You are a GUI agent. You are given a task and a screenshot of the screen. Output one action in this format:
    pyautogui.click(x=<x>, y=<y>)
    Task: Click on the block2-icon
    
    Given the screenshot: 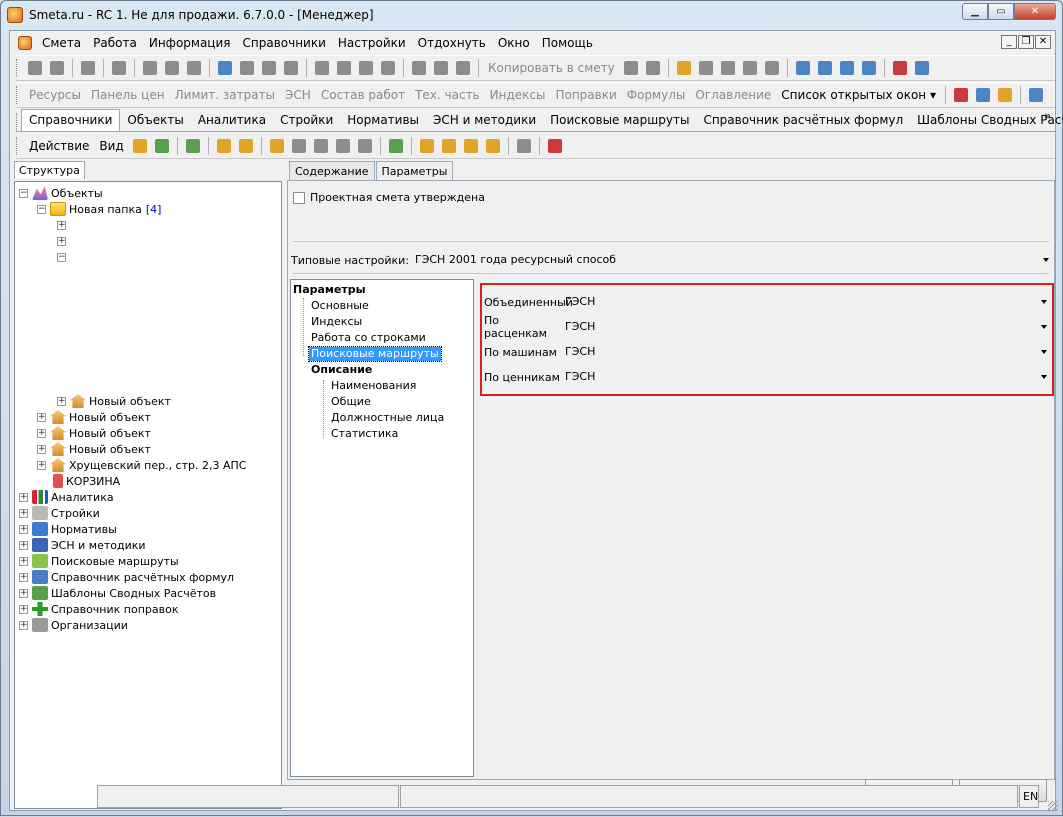 What is the action you would take?
    pyautogui.click(x=321, y=146)
    